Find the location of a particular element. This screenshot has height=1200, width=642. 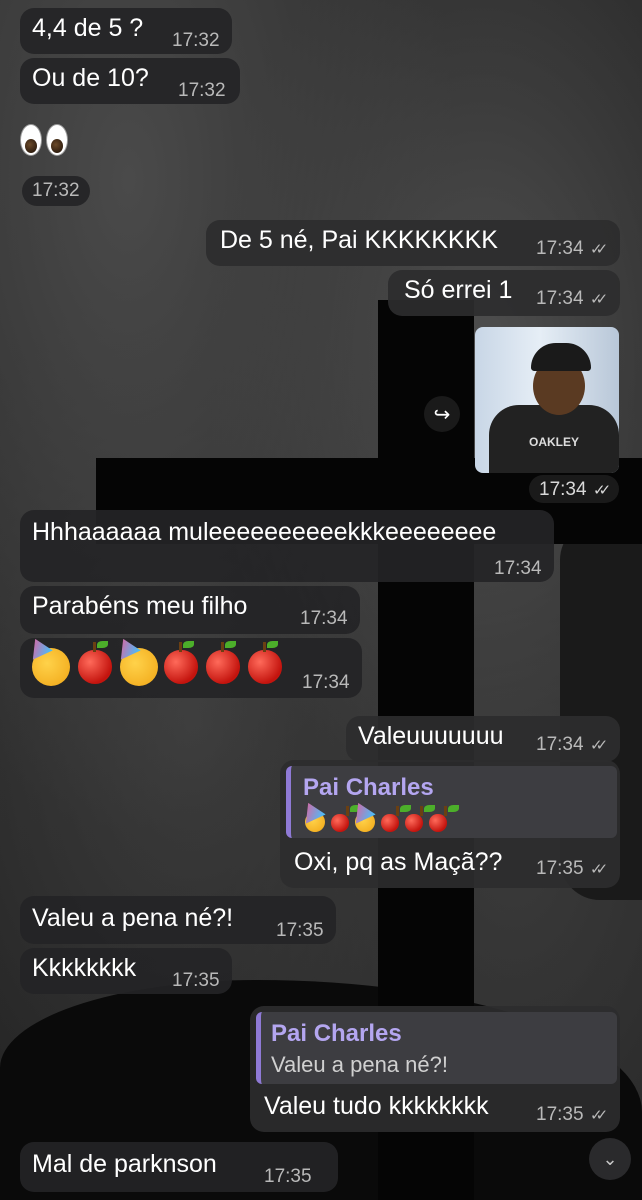

eyes-emoji-message is located at coordinates (50, 142).